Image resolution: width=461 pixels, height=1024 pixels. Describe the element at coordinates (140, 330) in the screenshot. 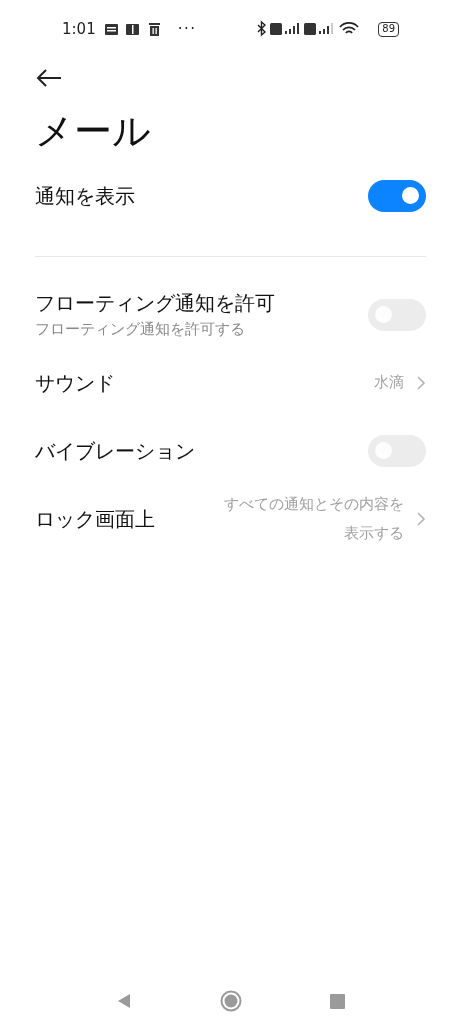

I see `setting-description: フローティング通知を許可する` at that location.